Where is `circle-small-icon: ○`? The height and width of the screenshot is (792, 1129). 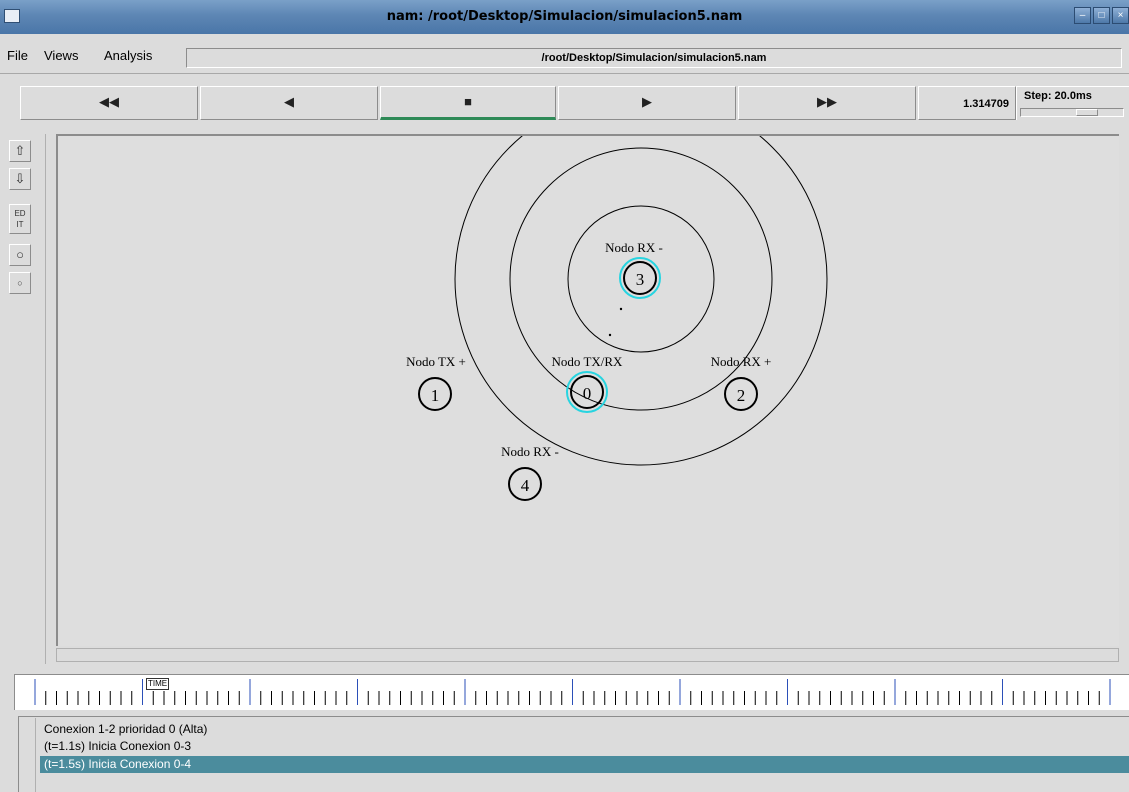
circle-small-icon: ○ is located at coordinates (20, 283).